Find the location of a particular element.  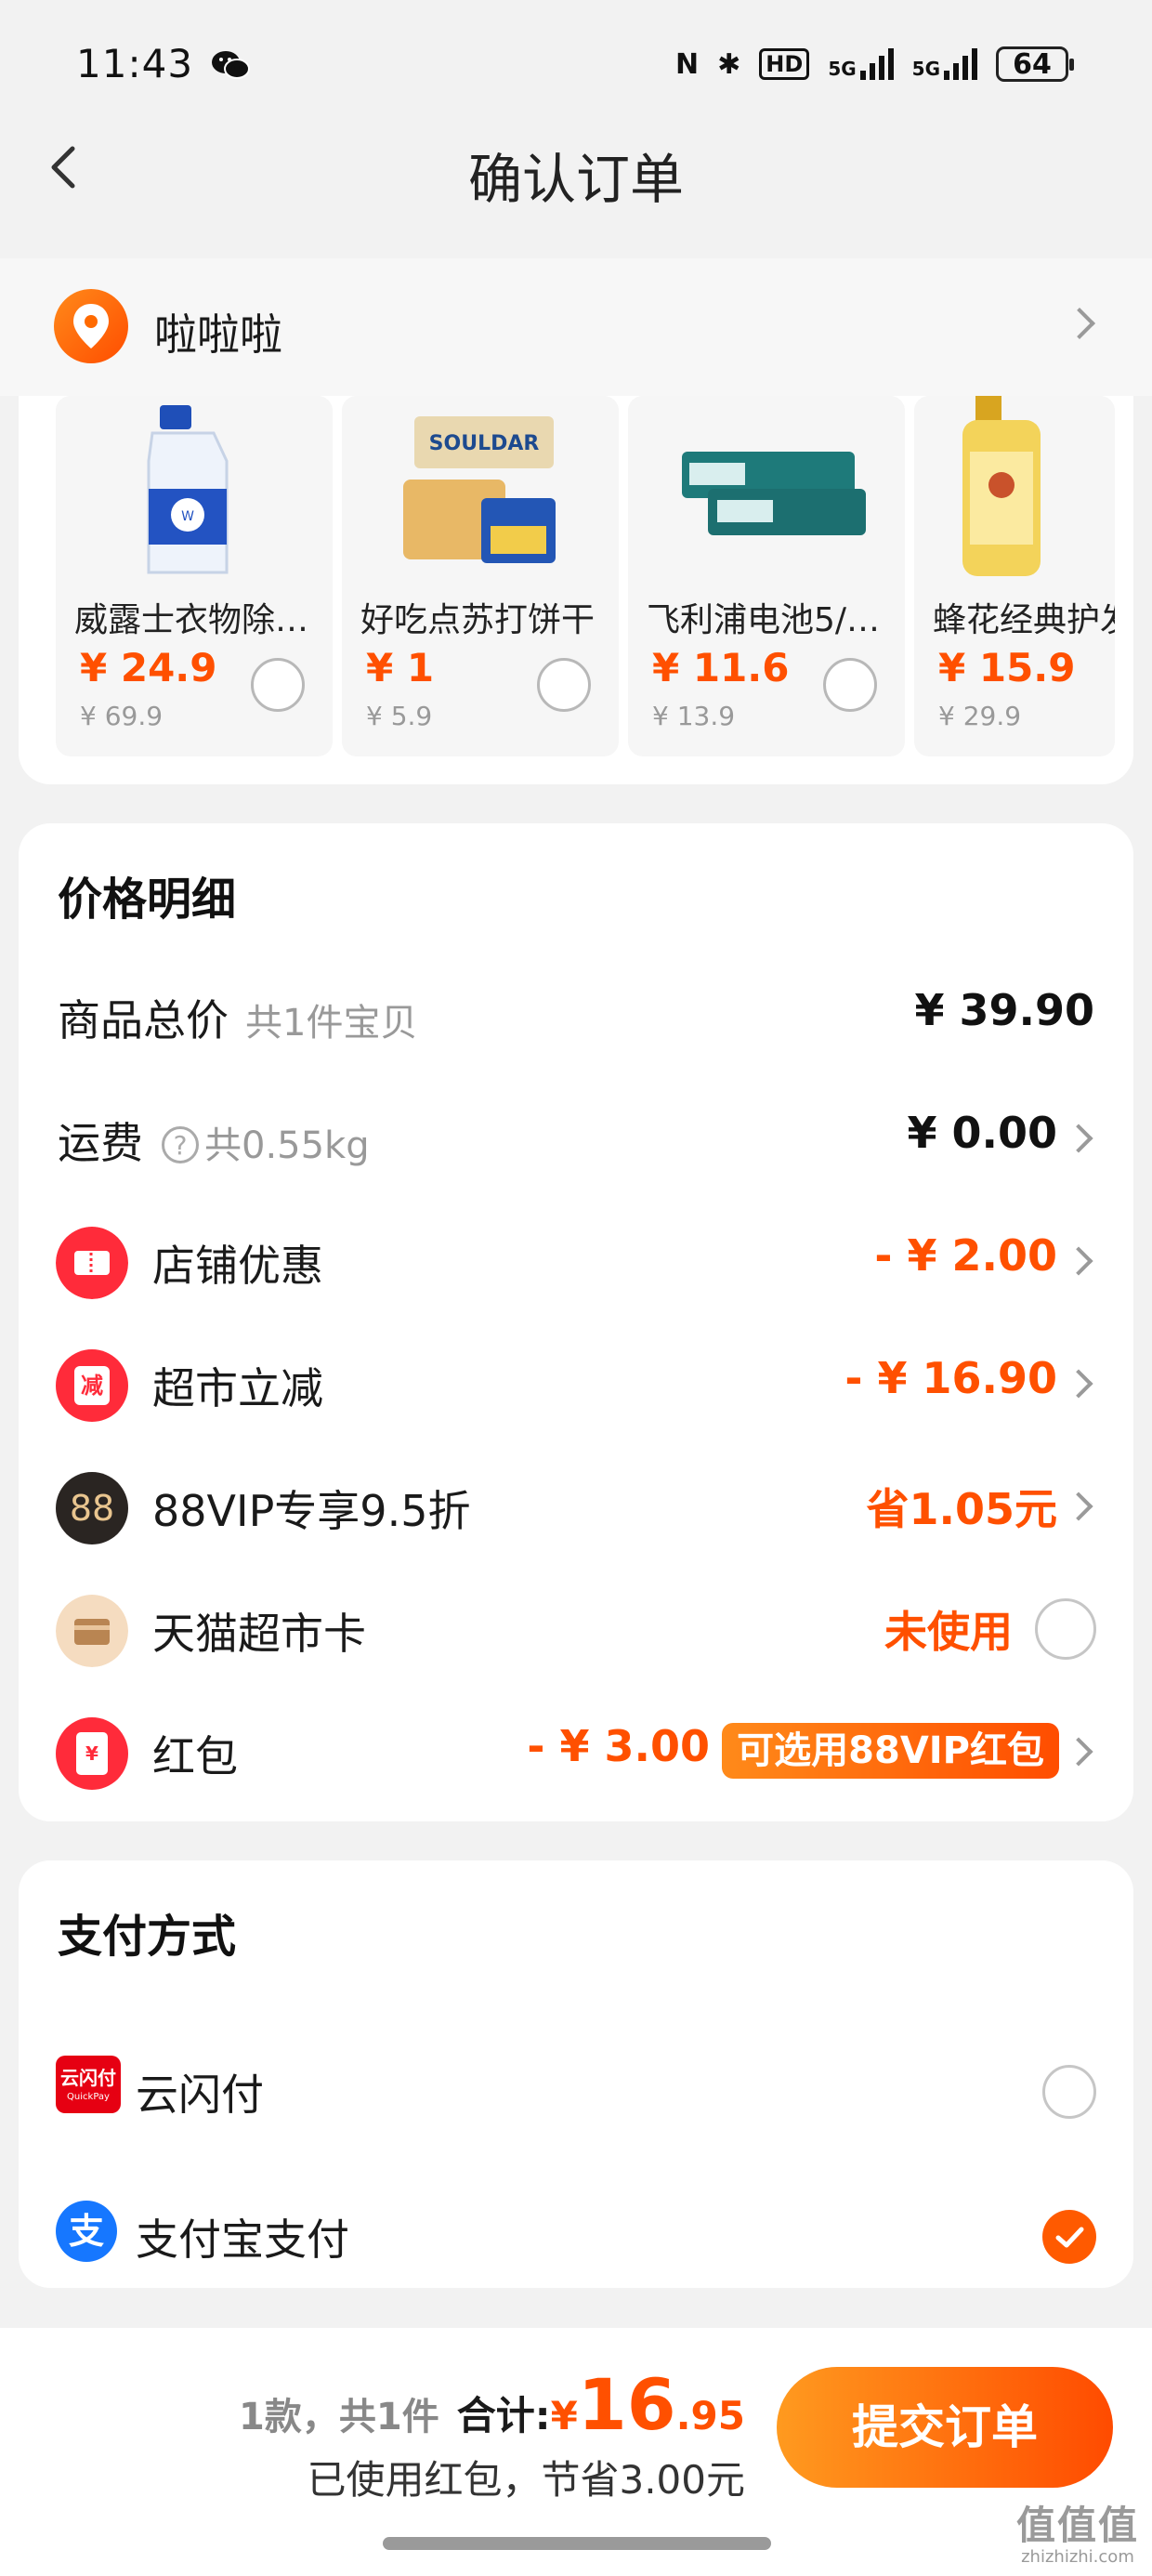

price-row-subtotal: 商品总价 共1件宝贝 ¥ 39.90 is located at coordinates (576, 1016).